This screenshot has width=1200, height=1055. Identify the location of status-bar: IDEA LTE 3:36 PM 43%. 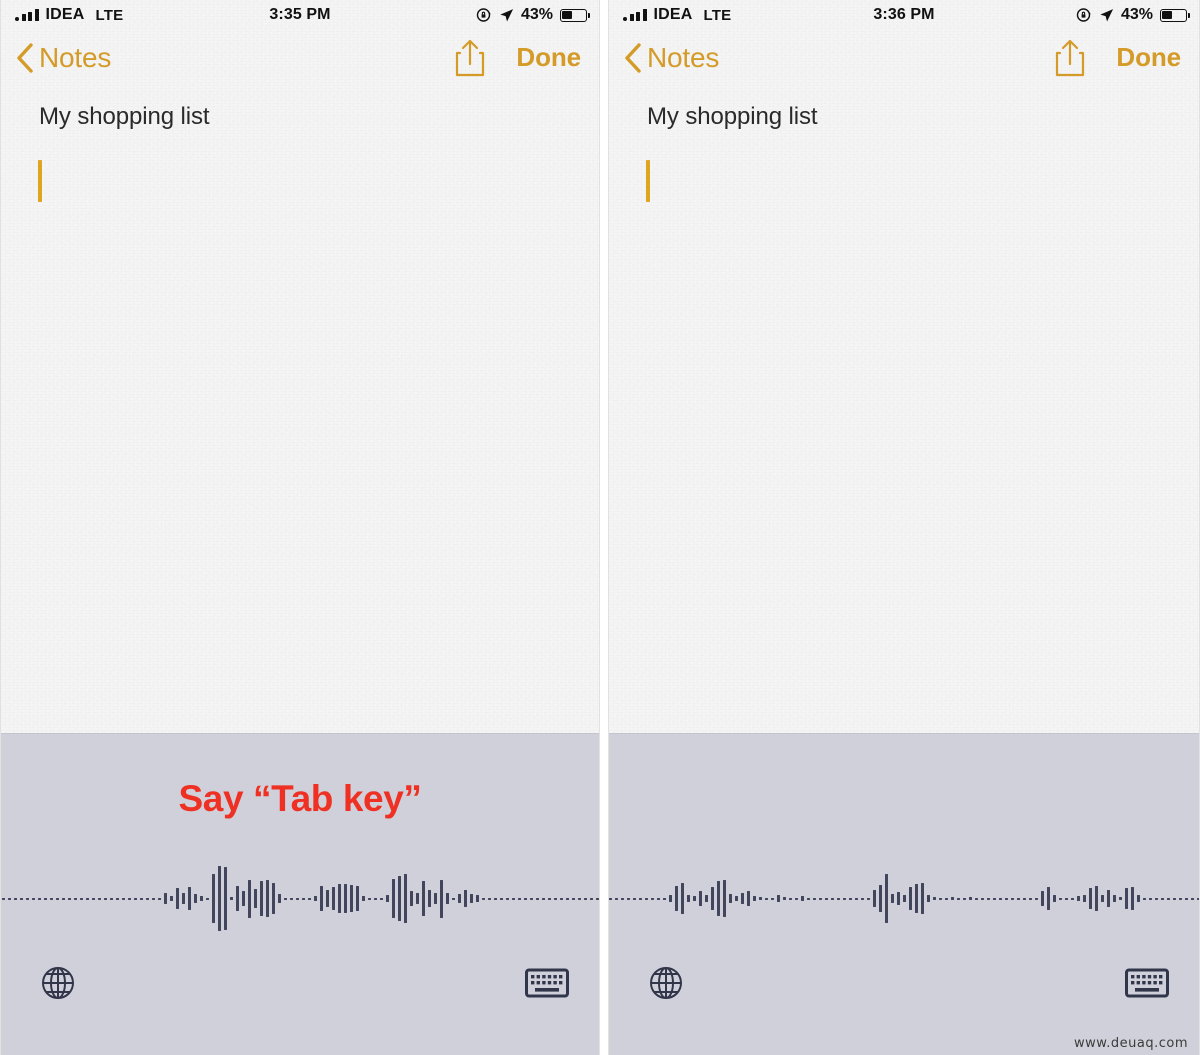
(904, 15).